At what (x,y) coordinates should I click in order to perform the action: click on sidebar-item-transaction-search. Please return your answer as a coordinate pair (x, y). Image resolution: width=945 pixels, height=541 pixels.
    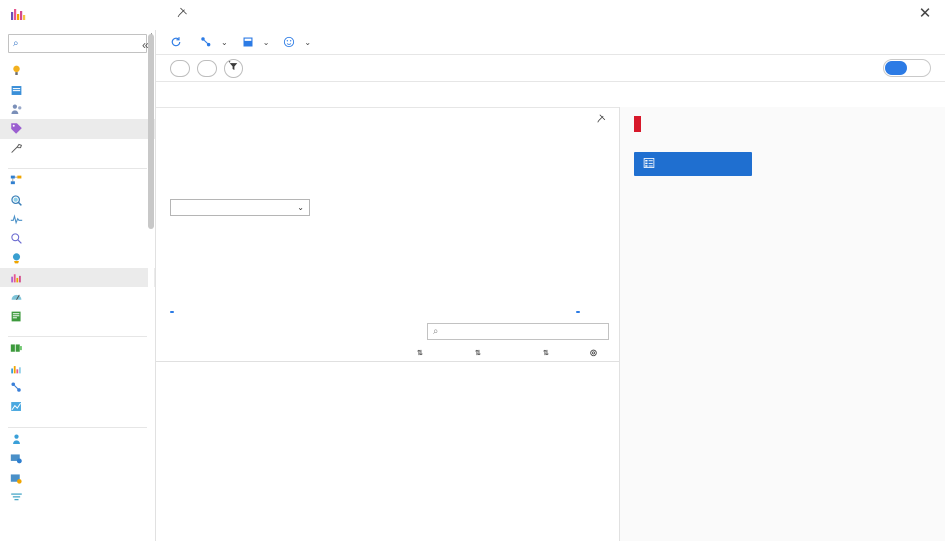
    Looking at the image, I should click on (77, 238).